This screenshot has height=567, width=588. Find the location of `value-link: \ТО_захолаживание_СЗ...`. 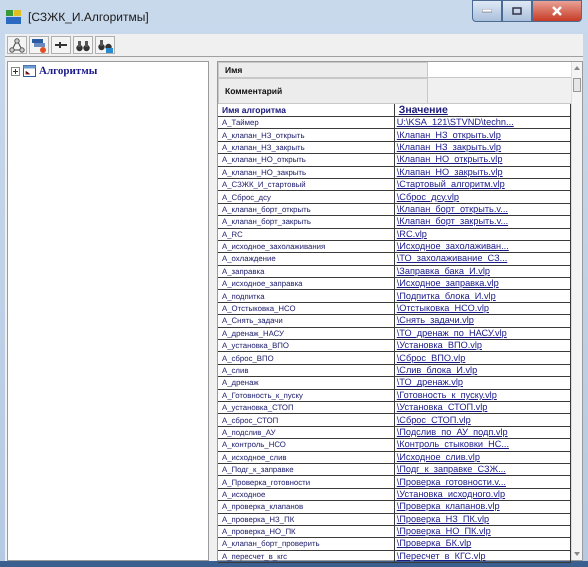

value-link: \ТО_захолаживание_СЗ... is located at coordinates (482, 259).